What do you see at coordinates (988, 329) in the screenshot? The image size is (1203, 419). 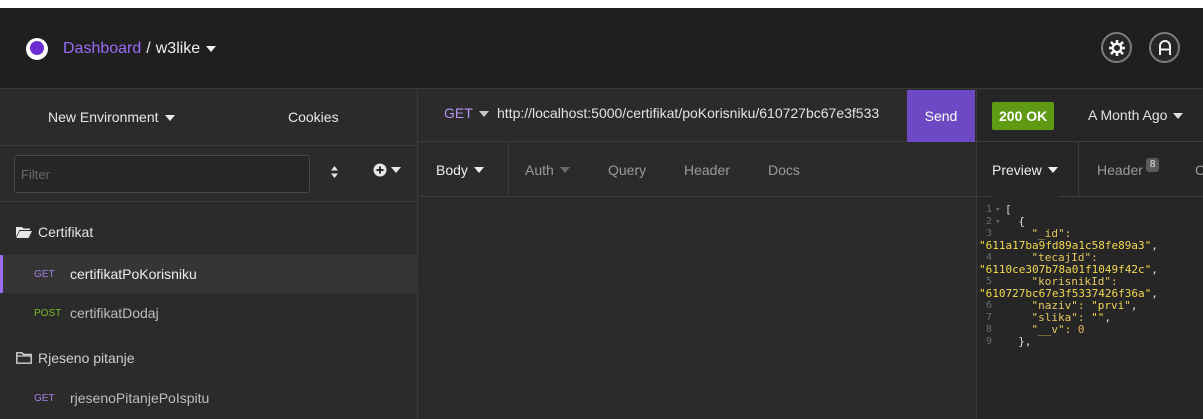 I see `line-number: 8` at bounding box center [988, 329].